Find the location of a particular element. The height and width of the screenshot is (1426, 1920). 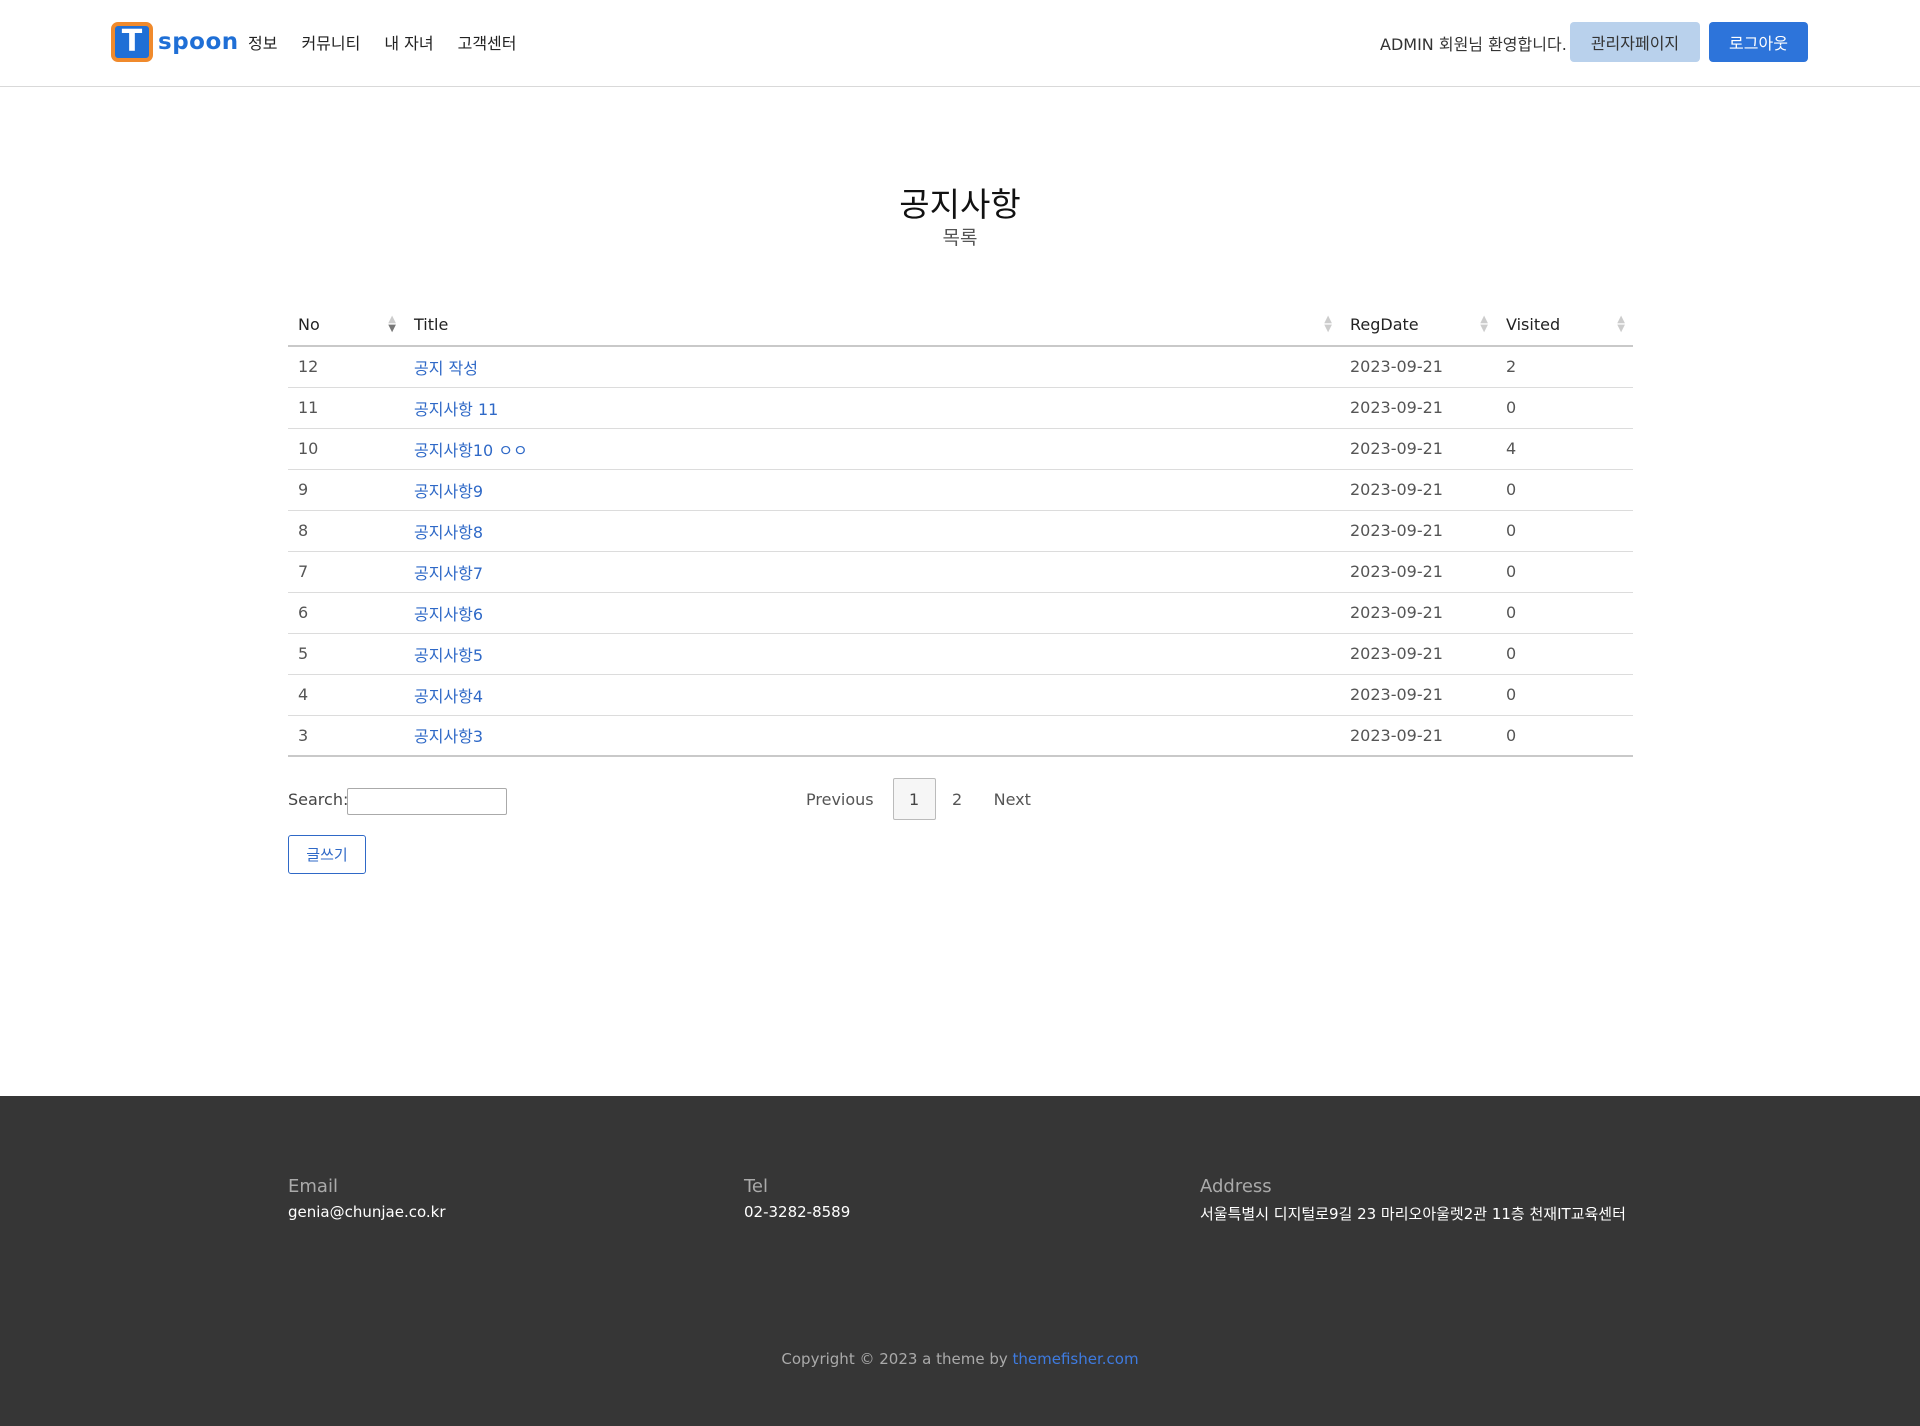

table-row: 11 공지사항 11 2023-09-21 0 is located at coordinates (960, 408).